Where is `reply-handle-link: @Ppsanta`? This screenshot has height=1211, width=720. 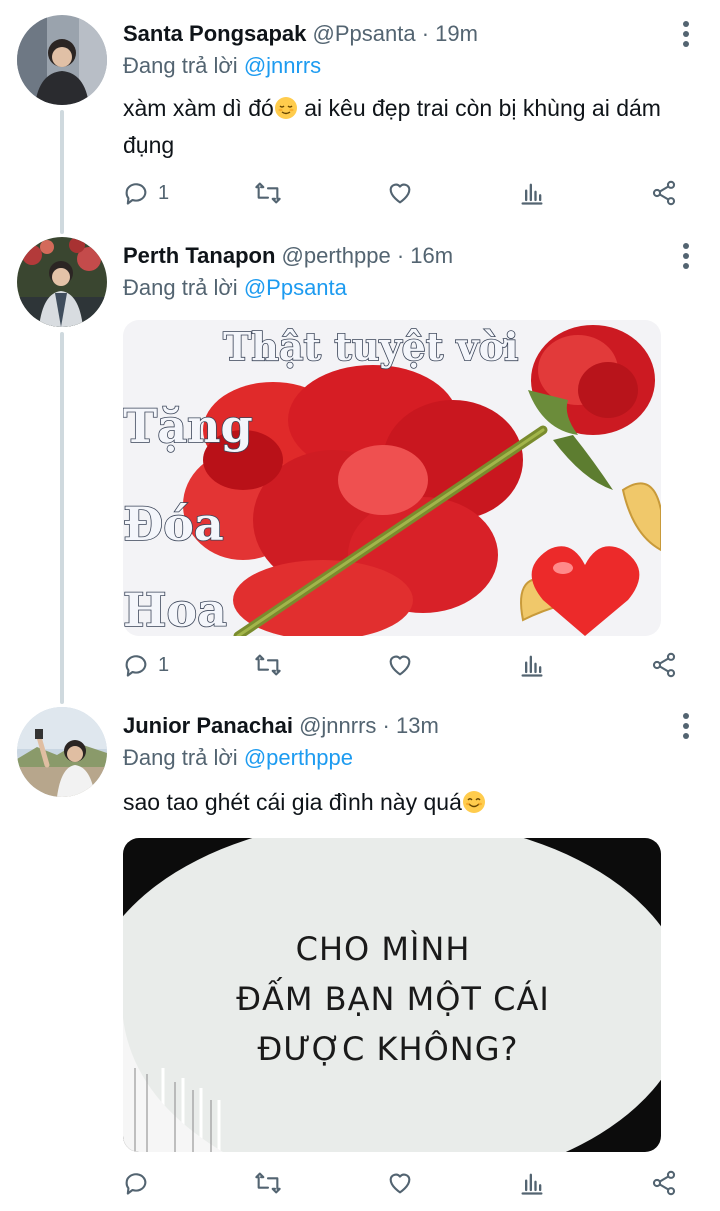 reply-handle-link: @Ppsanta is located at coordinates (295, 287).